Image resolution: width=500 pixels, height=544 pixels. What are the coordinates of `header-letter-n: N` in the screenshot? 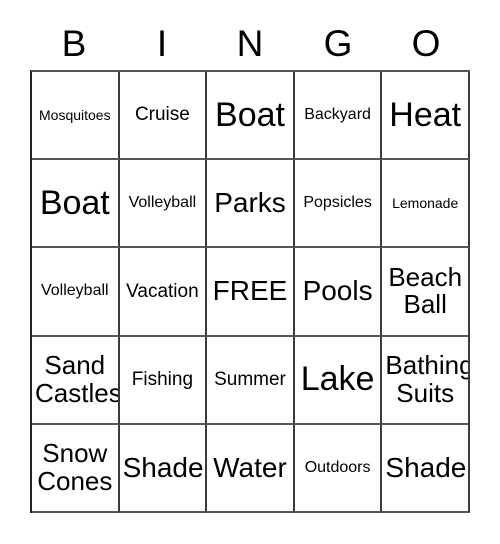 It's located at (250, 43).